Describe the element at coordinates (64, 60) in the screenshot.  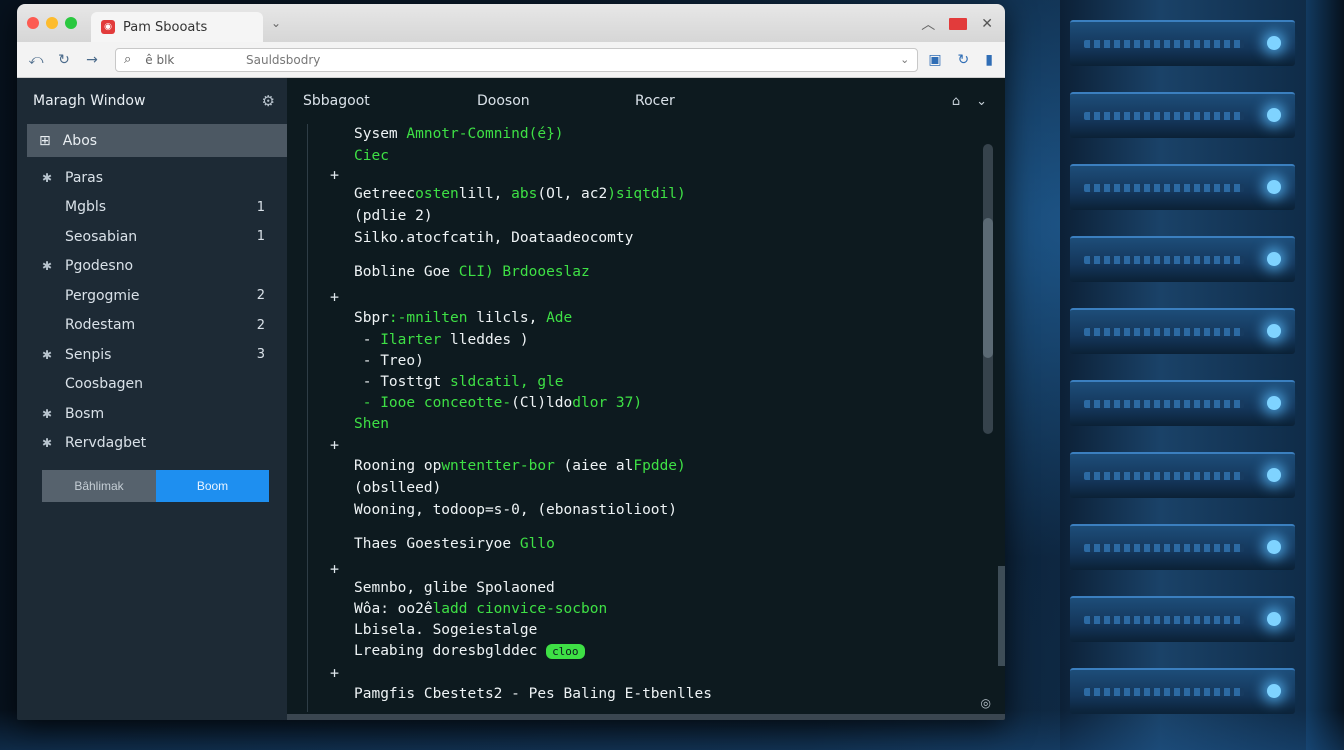
I see `reload-icon: ↻` at that location.